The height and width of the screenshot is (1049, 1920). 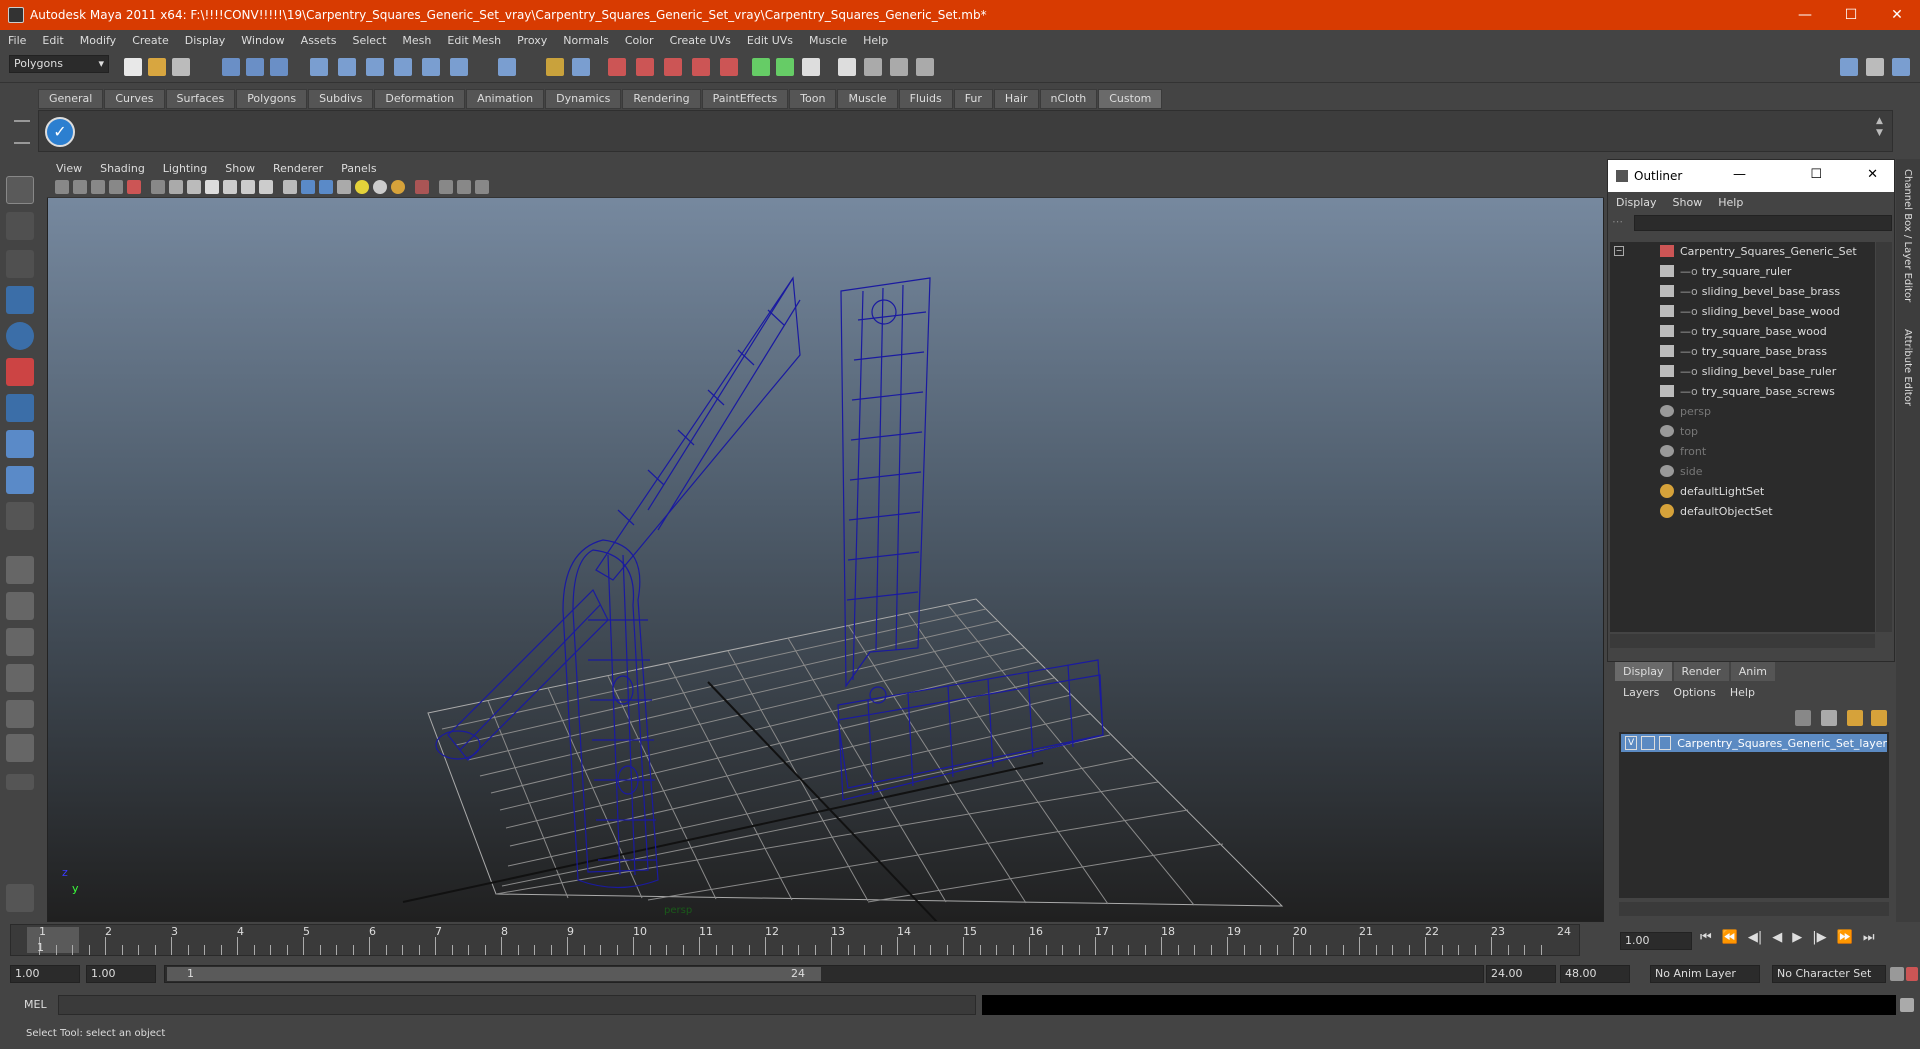 I want to click on select-hierarchy-icon, so click(x=231, y=67).